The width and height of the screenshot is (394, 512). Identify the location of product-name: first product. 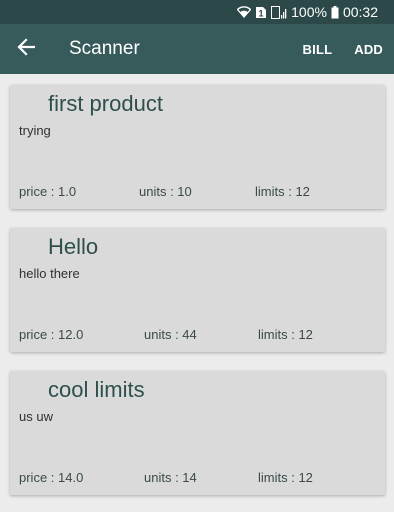
(105, 103).